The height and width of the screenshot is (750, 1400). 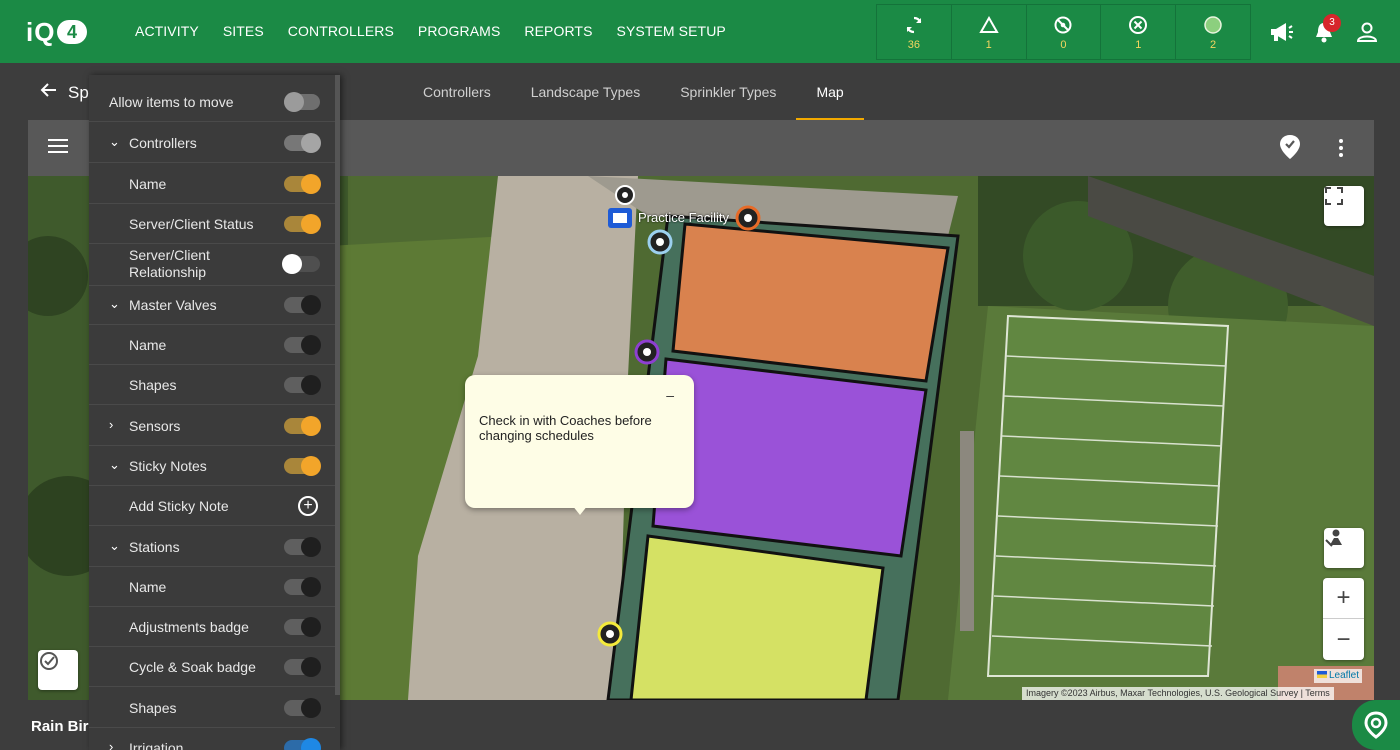 What do you see at coordinates (683, 217) in the screenshot?
I see `facility-label: Practice Facility` at bounding box center [683, 217].